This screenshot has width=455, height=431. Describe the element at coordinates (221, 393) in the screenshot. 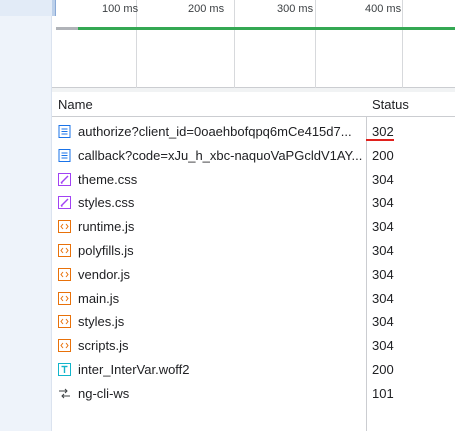

I see `request-name: ng-cli-ws` at that location.